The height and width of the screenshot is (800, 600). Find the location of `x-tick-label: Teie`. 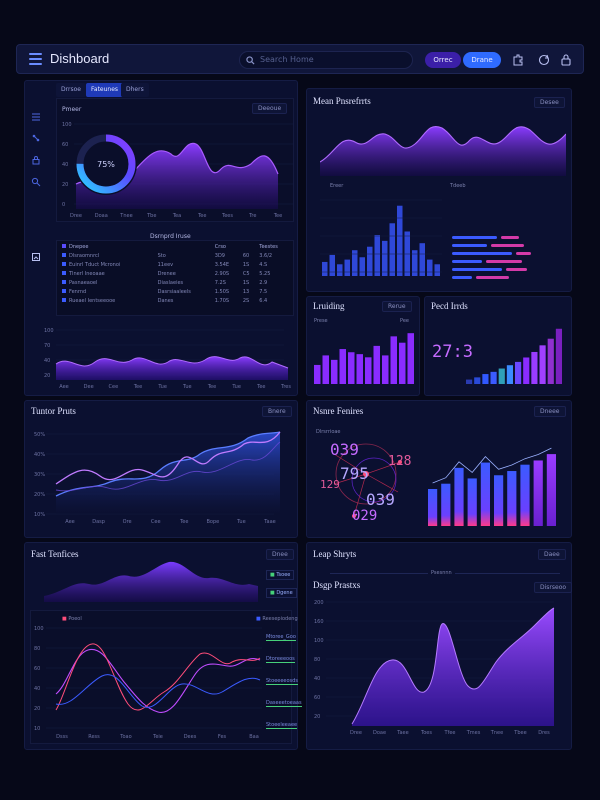

x-tick-label: Teie is located at coordinates (157, 737).